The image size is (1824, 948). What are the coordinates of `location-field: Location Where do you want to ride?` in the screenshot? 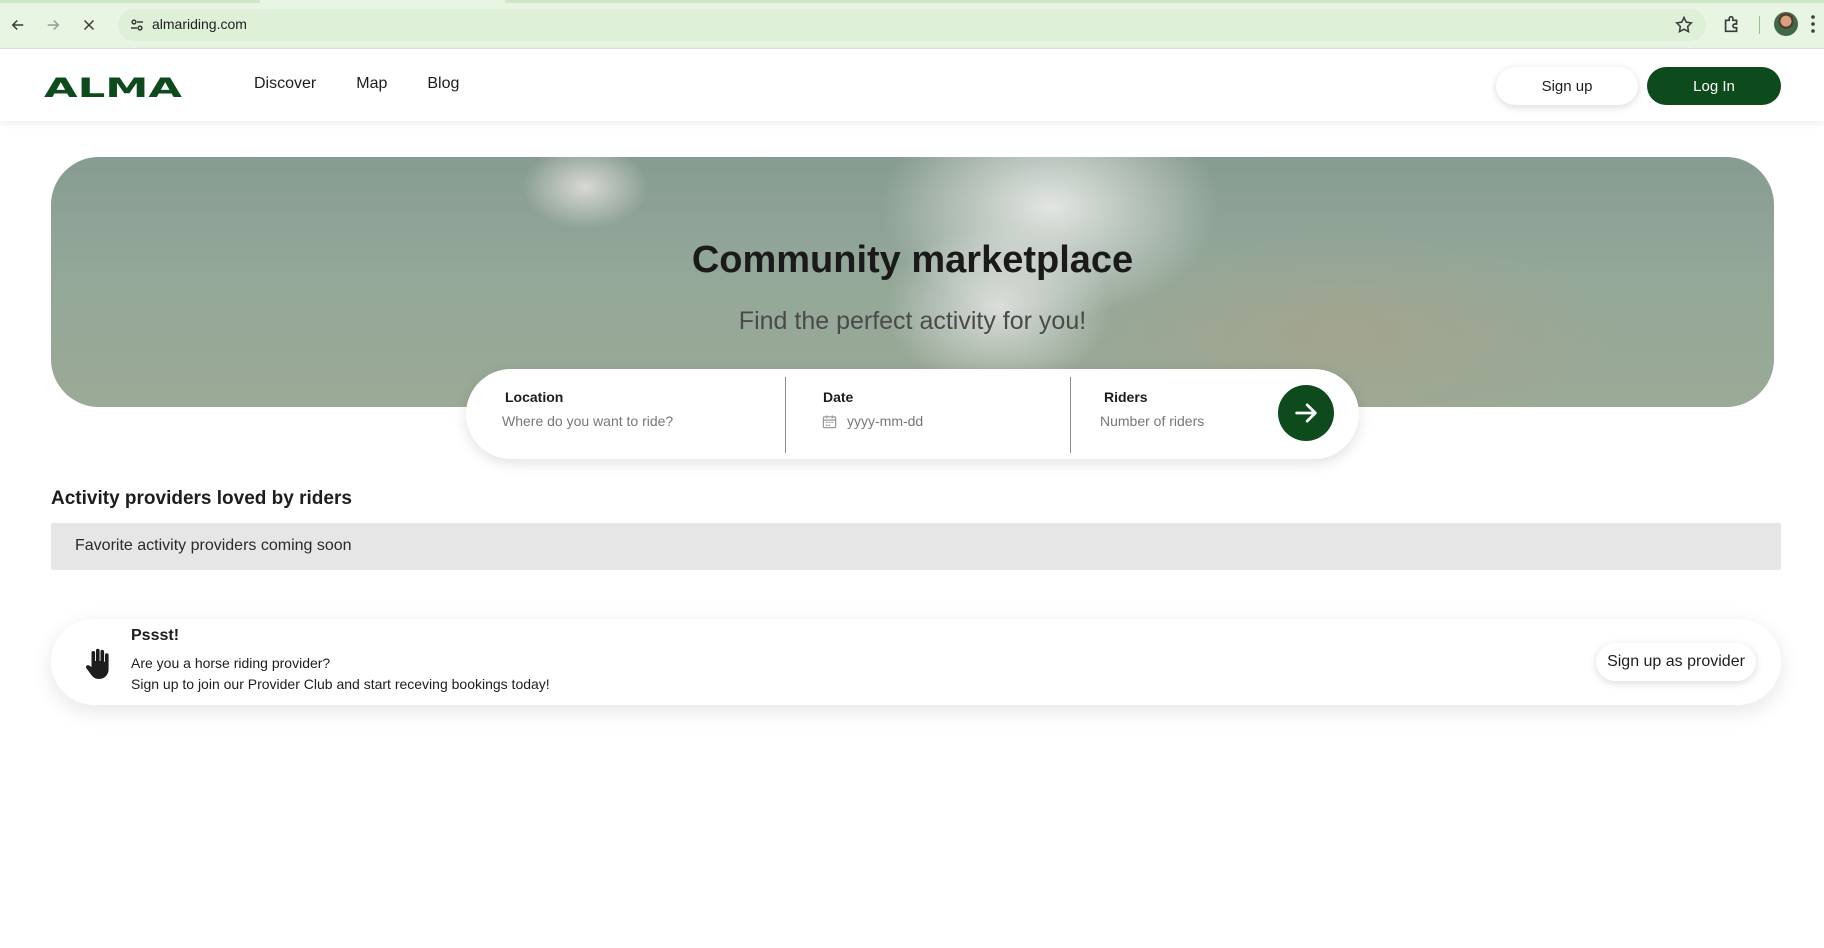 It's located at (625, 414).